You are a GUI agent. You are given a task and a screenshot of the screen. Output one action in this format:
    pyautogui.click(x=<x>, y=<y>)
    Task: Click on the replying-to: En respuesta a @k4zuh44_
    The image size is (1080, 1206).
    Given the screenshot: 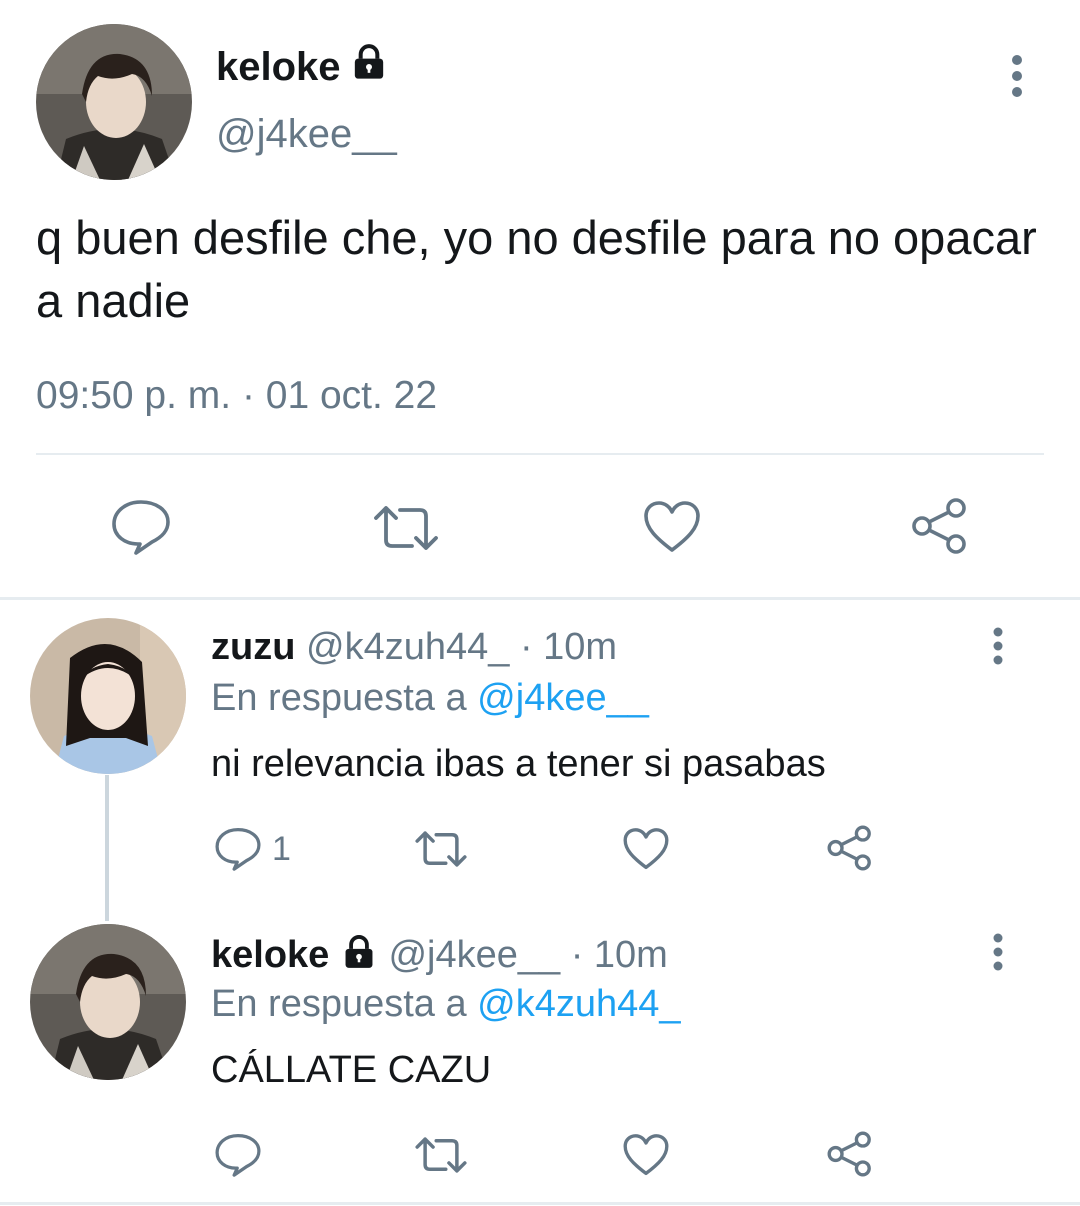 What is the action you would take?
    pyautogui.click(x=446, y=1004)
    